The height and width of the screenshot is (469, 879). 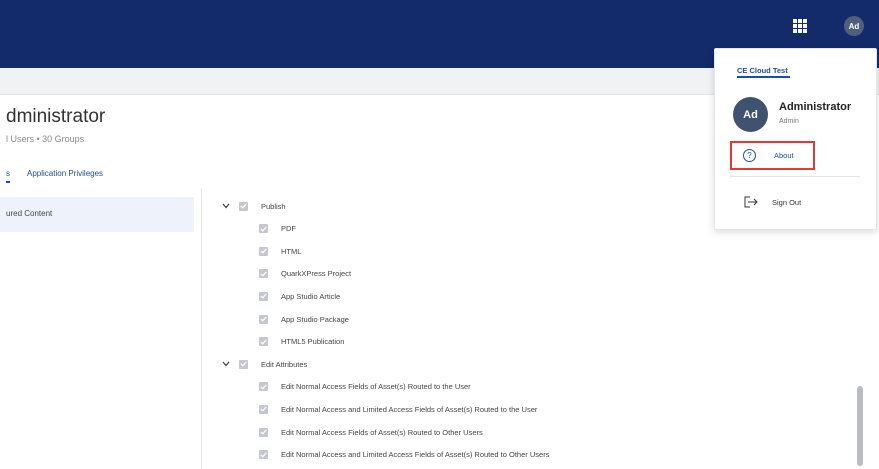 What do you see at coordinates (762, 70) in the screenshot?
I see `organization-name: CE Cloud Test` at bounding box center [762, 70].